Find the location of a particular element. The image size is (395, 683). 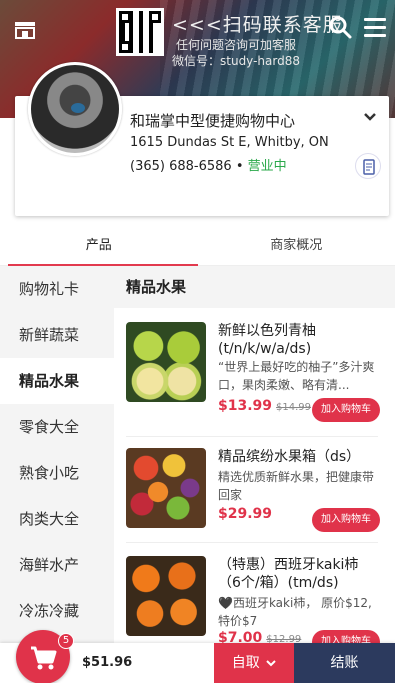

product-item: 精品缤纷水果箱（ds） 精选优质新鲜水果，把健康带回家 $29.99 加入购物车 is located at coordinates (253, 498).